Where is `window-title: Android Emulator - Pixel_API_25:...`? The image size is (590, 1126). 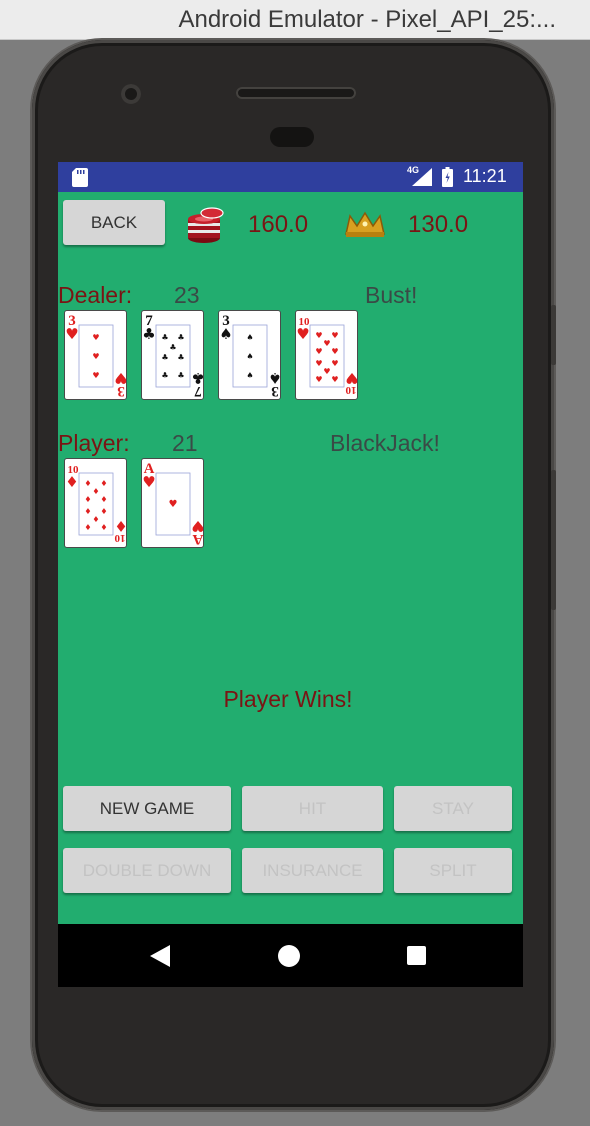 window-title: Android Emulator - Pixel_API_25:... is located at coordinates (367, 19).